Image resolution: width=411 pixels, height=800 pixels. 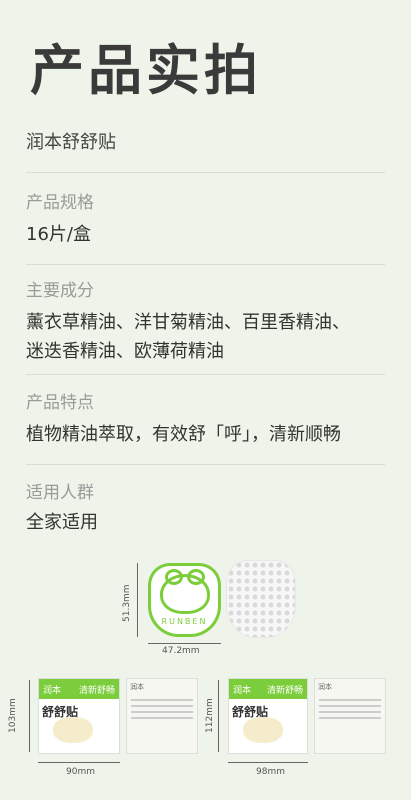 What do you see at coordinates (181, 651) in the screenshot?
I see `sticker-width-label: 47.2mm` at bounding box center [181, 651].